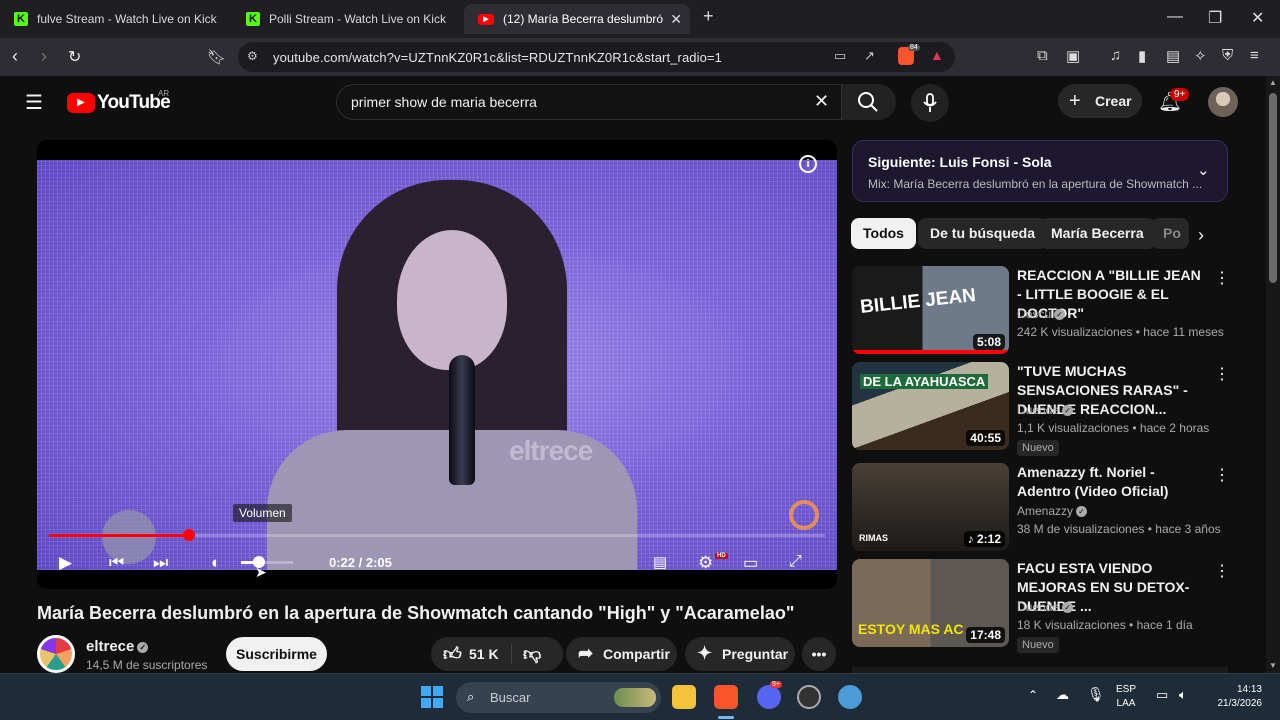 This screenshot has height=720, width=1280. What do you see at coordinates (1100, 101) in the screenshot?
I see `create-button: + Crear` at bounding box center [1100, 101].